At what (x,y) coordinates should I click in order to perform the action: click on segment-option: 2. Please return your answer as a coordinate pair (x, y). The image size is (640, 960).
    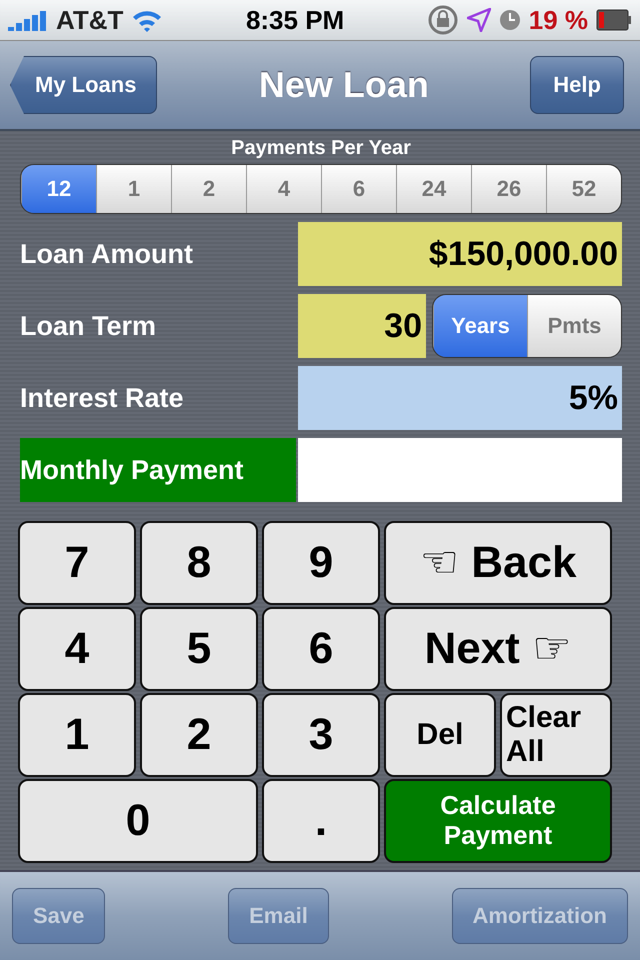
    Looking at the image, I should click on (208, 189).